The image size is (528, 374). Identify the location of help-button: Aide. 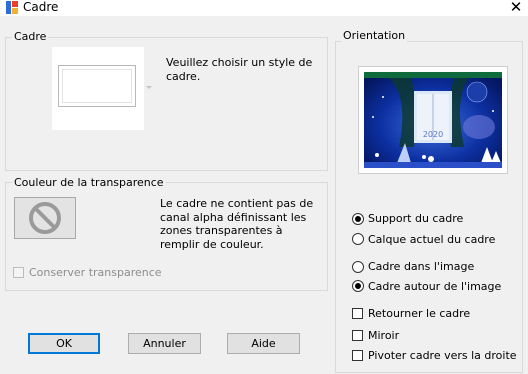
(263, 343).